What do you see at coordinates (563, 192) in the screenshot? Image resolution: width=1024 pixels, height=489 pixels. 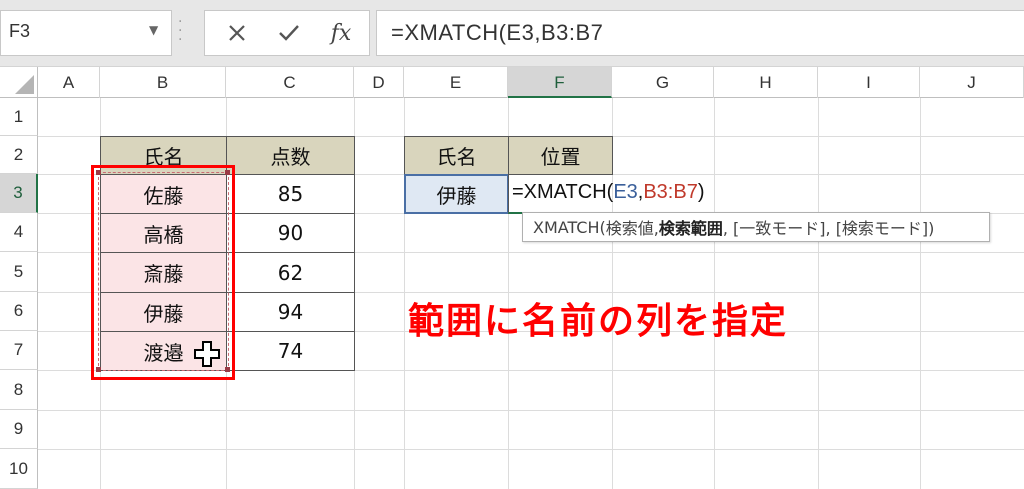 I see `formula-function: =XMATCH(` at bounding box center [563, 192].